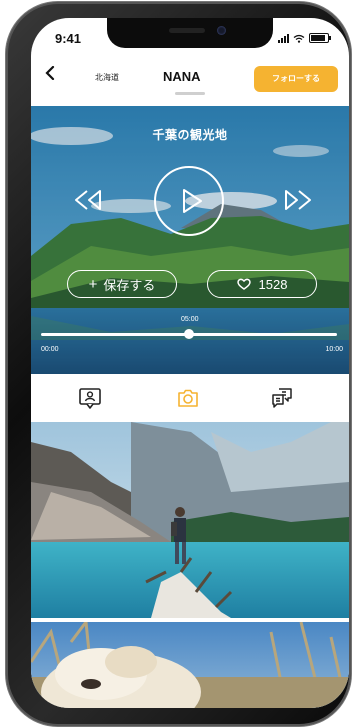  I want to click on fast-forward-icon, so click(298, 200).